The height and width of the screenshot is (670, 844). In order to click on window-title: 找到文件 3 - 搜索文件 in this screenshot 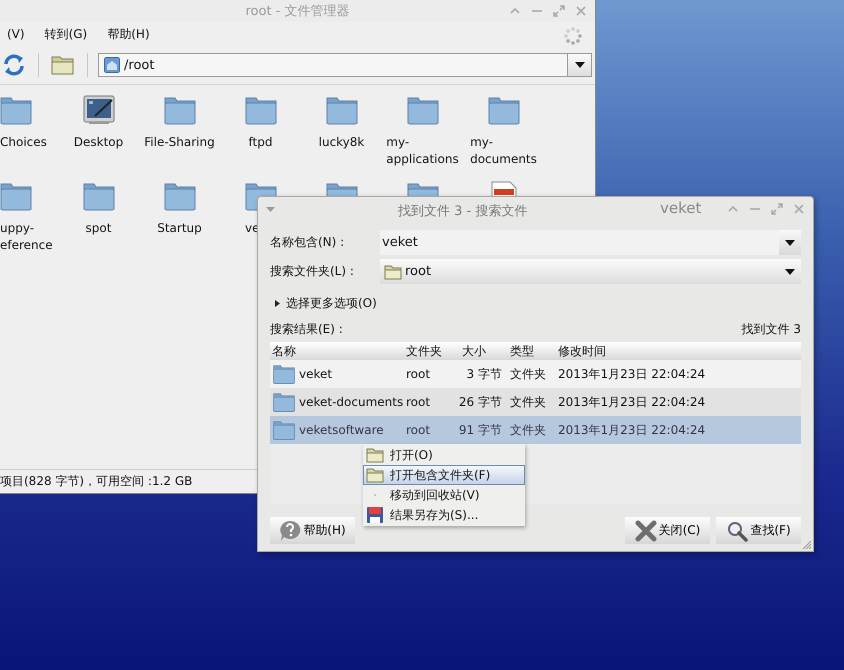, I will do `click(463, 211)`.